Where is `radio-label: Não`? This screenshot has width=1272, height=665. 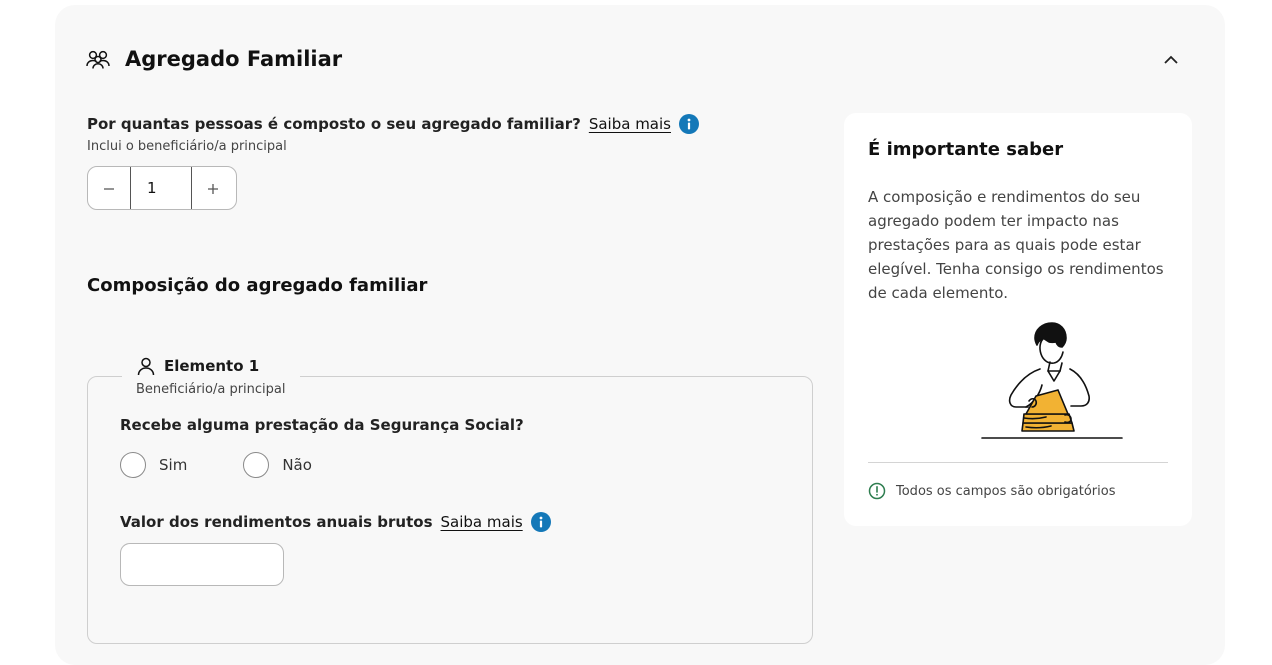 radio-label: Não is located at coordinates (297, 465).